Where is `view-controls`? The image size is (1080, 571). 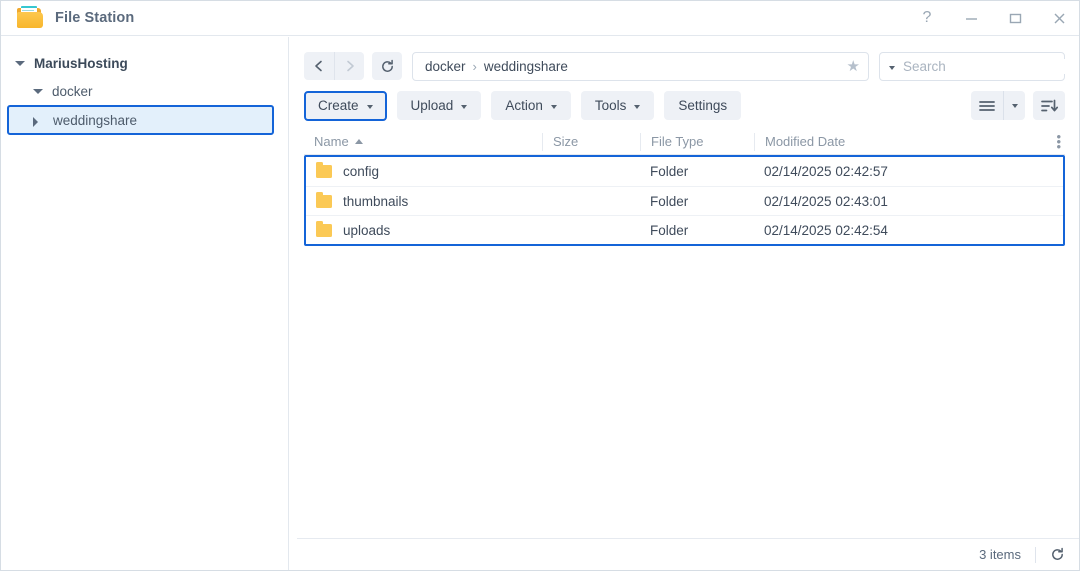
view-controls is located at coordinates (1018, 105).